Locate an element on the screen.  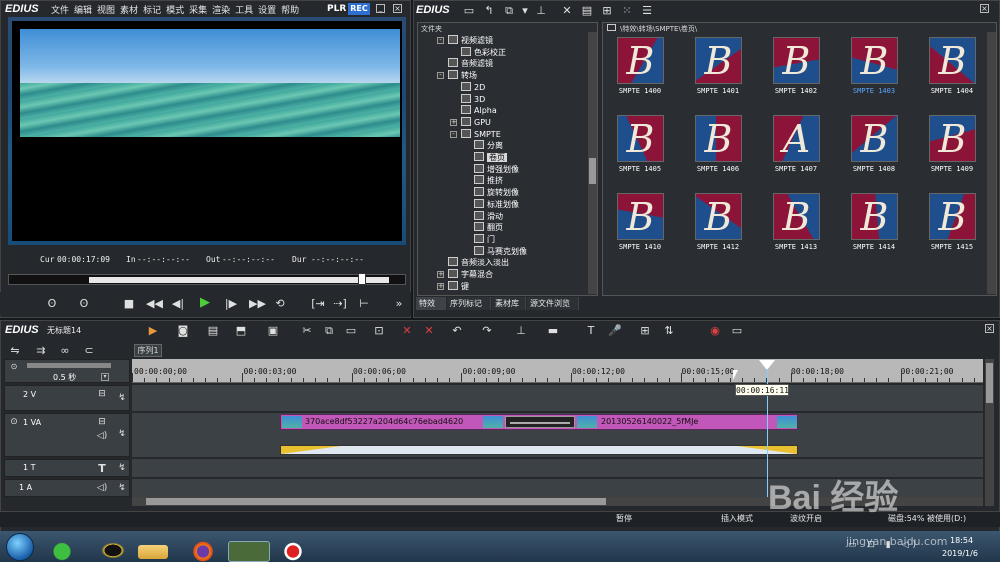
tree-item-4: 2D is located at coordinates (473, 87).